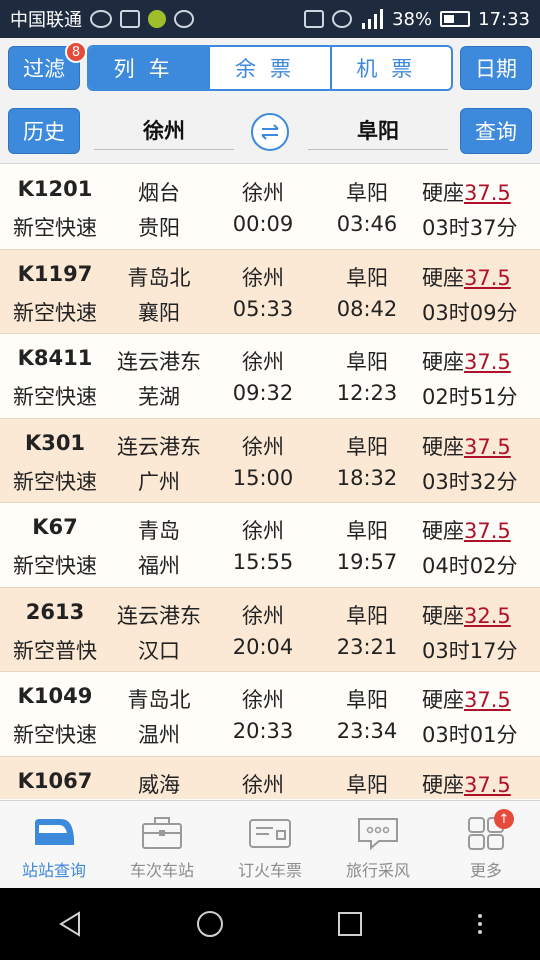  Describe the element at coordinates (159, 615) in the screenshot. I see `origin-station: 连云港东` at that location.